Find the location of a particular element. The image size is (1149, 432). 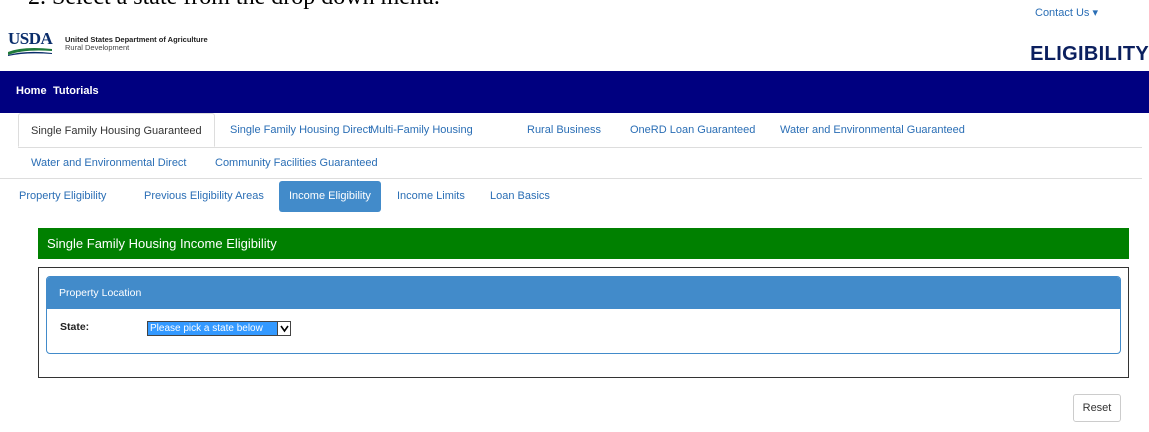

tab-multi-family-housing: Multi-Family Housing is located at coordinates (421, 130).